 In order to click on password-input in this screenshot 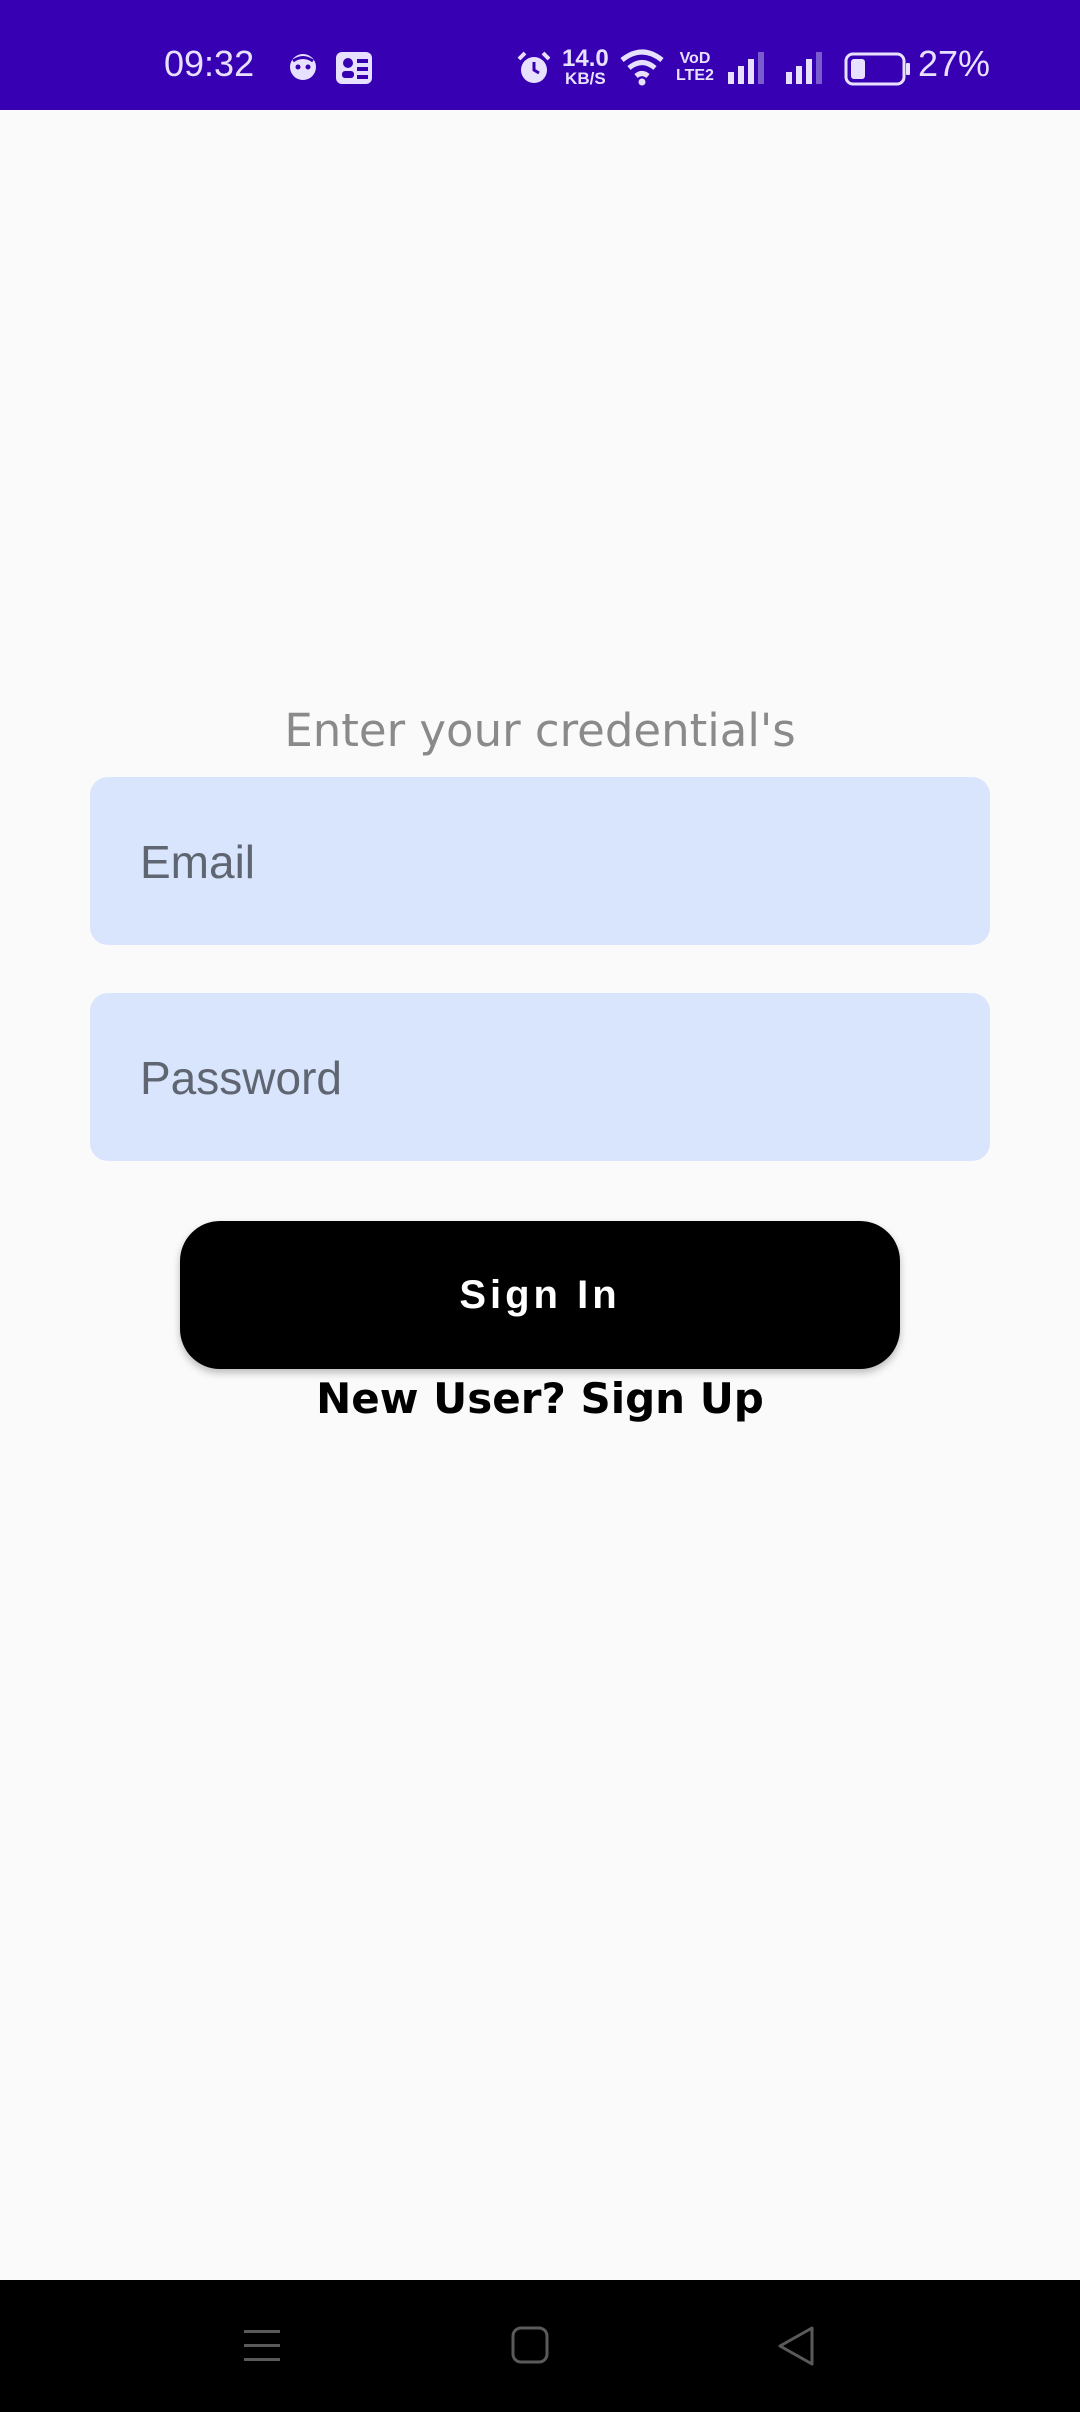, I will do `click(540, 1078)`.